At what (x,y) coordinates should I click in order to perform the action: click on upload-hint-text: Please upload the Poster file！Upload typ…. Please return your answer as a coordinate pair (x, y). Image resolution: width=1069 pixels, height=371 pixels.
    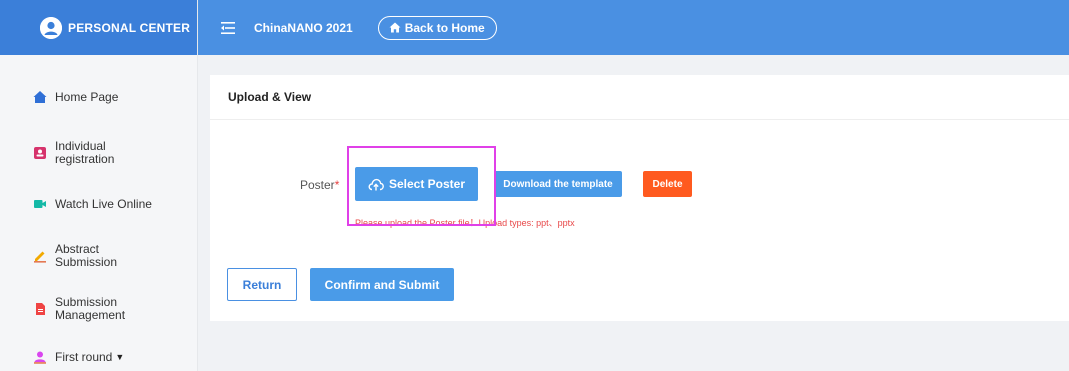
    Looking at the image, I should click on (465, 223).